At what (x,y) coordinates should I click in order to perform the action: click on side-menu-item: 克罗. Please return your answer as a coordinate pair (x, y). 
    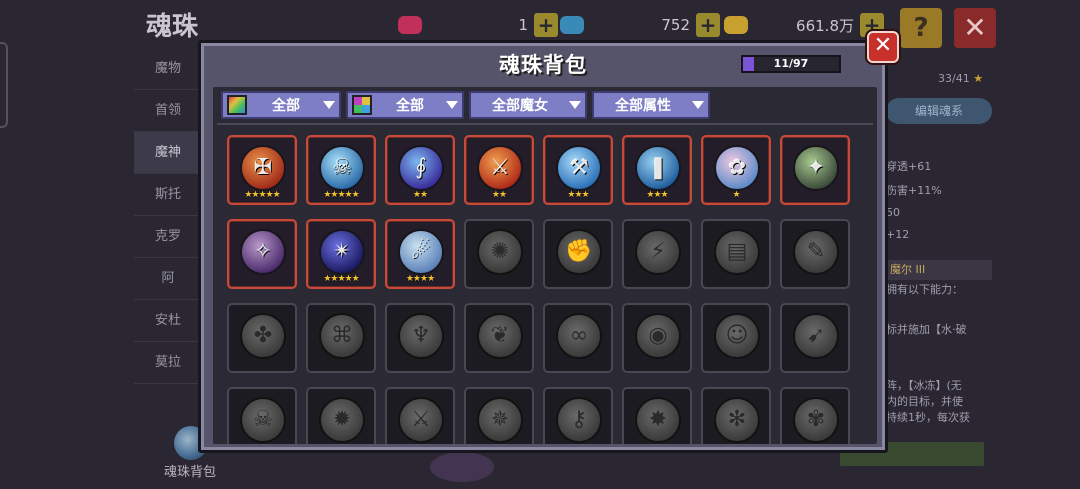
    Looking at the image, I should click on (168, 237).